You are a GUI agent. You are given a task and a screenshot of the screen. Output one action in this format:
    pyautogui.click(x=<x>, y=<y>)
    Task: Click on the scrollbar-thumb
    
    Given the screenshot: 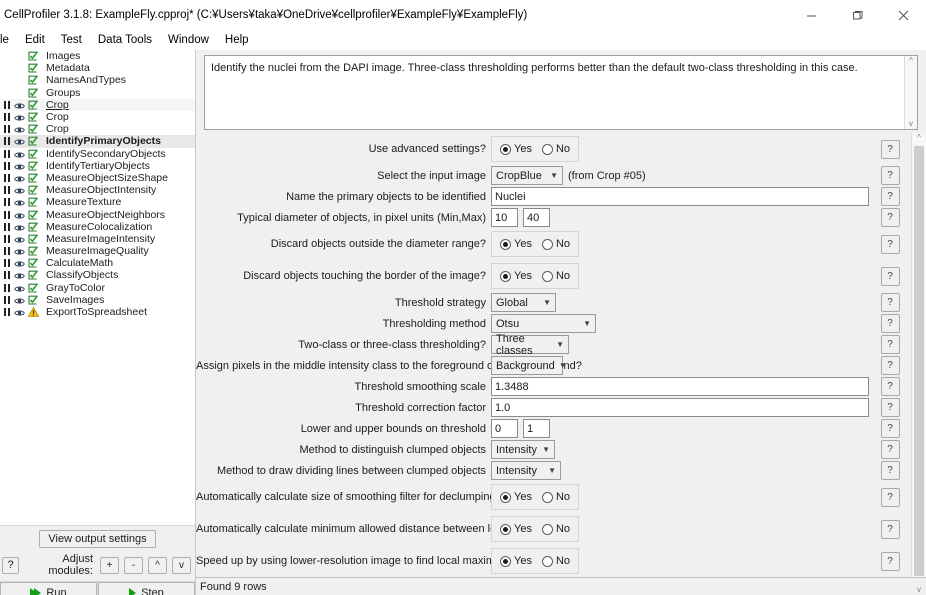 What is the action you would take?
    pyautogui.click(x=919, y=361)
    